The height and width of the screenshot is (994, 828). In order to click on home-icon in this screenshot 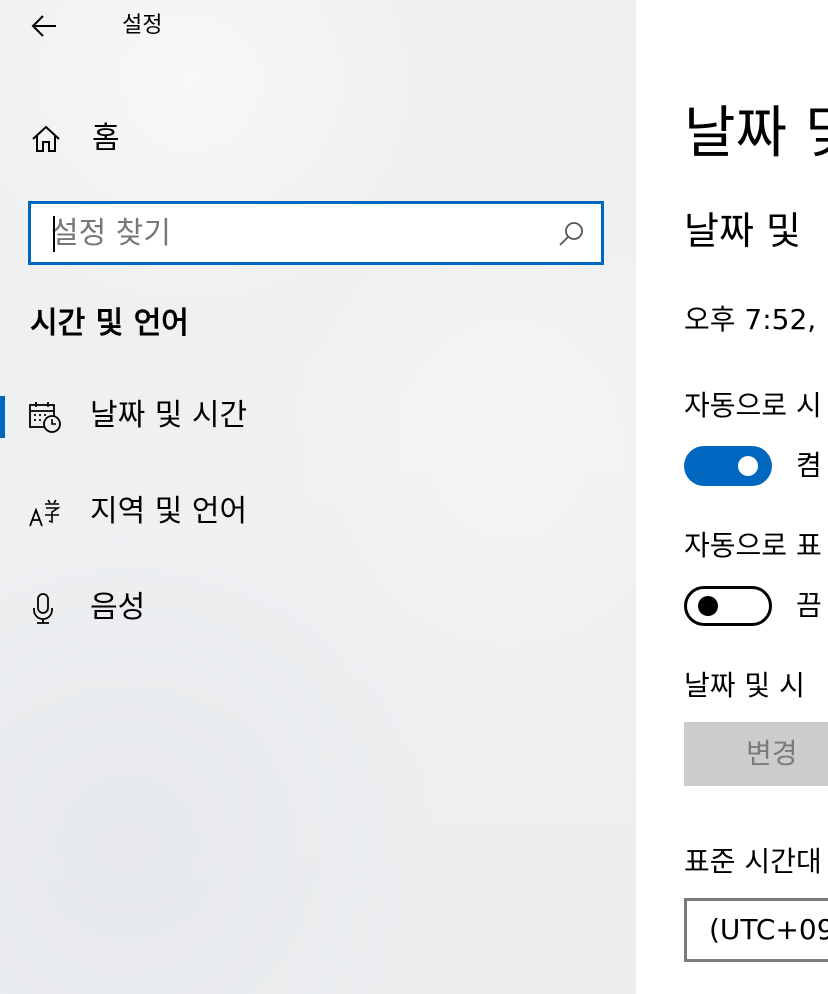, I will do `click(46, 138)`.